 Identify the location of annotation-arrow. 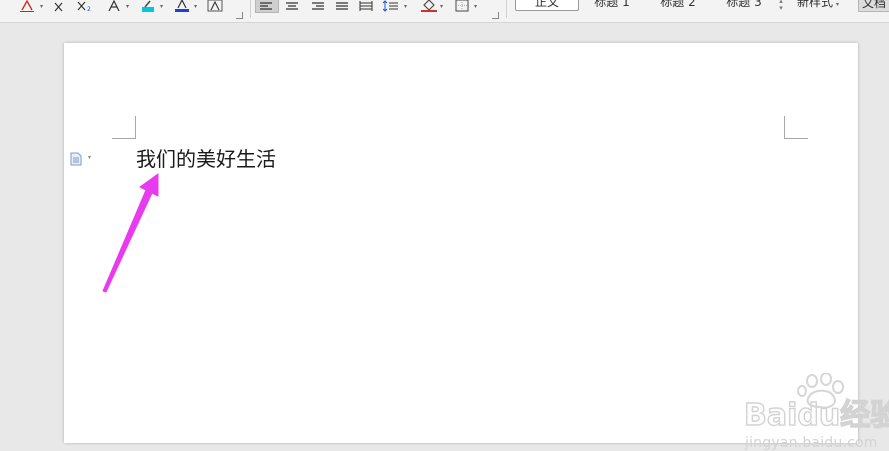
(130, 233).